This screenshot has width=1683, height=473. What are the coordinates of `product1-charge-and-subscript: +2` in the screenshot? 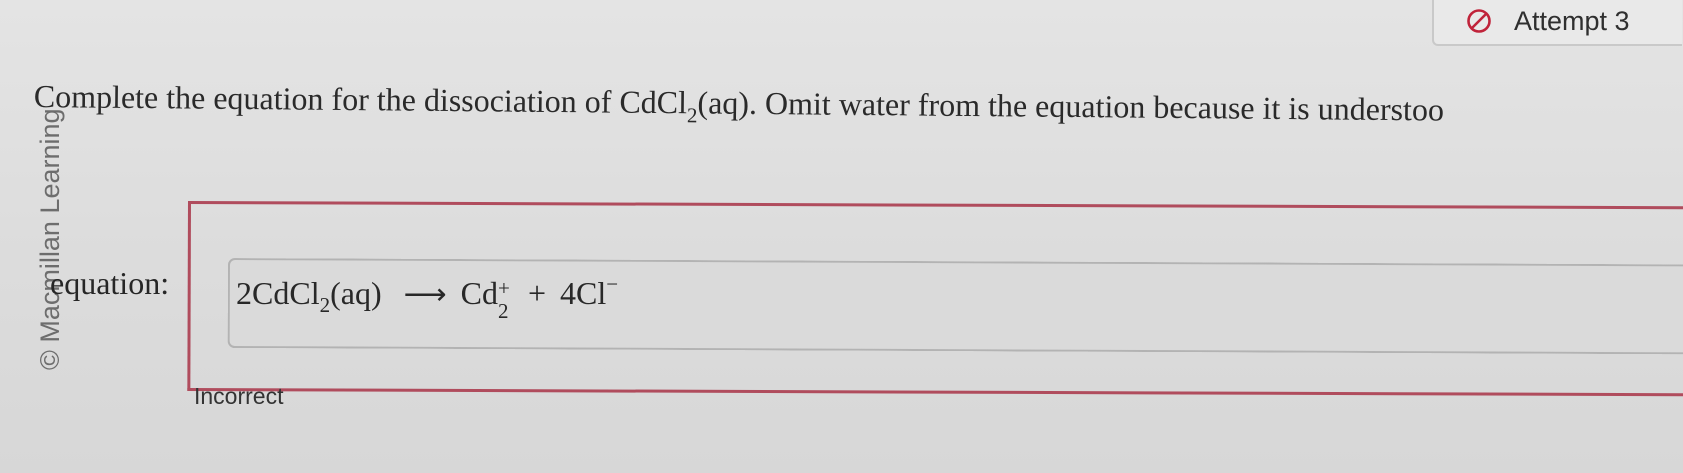 It's located at (506, 299).